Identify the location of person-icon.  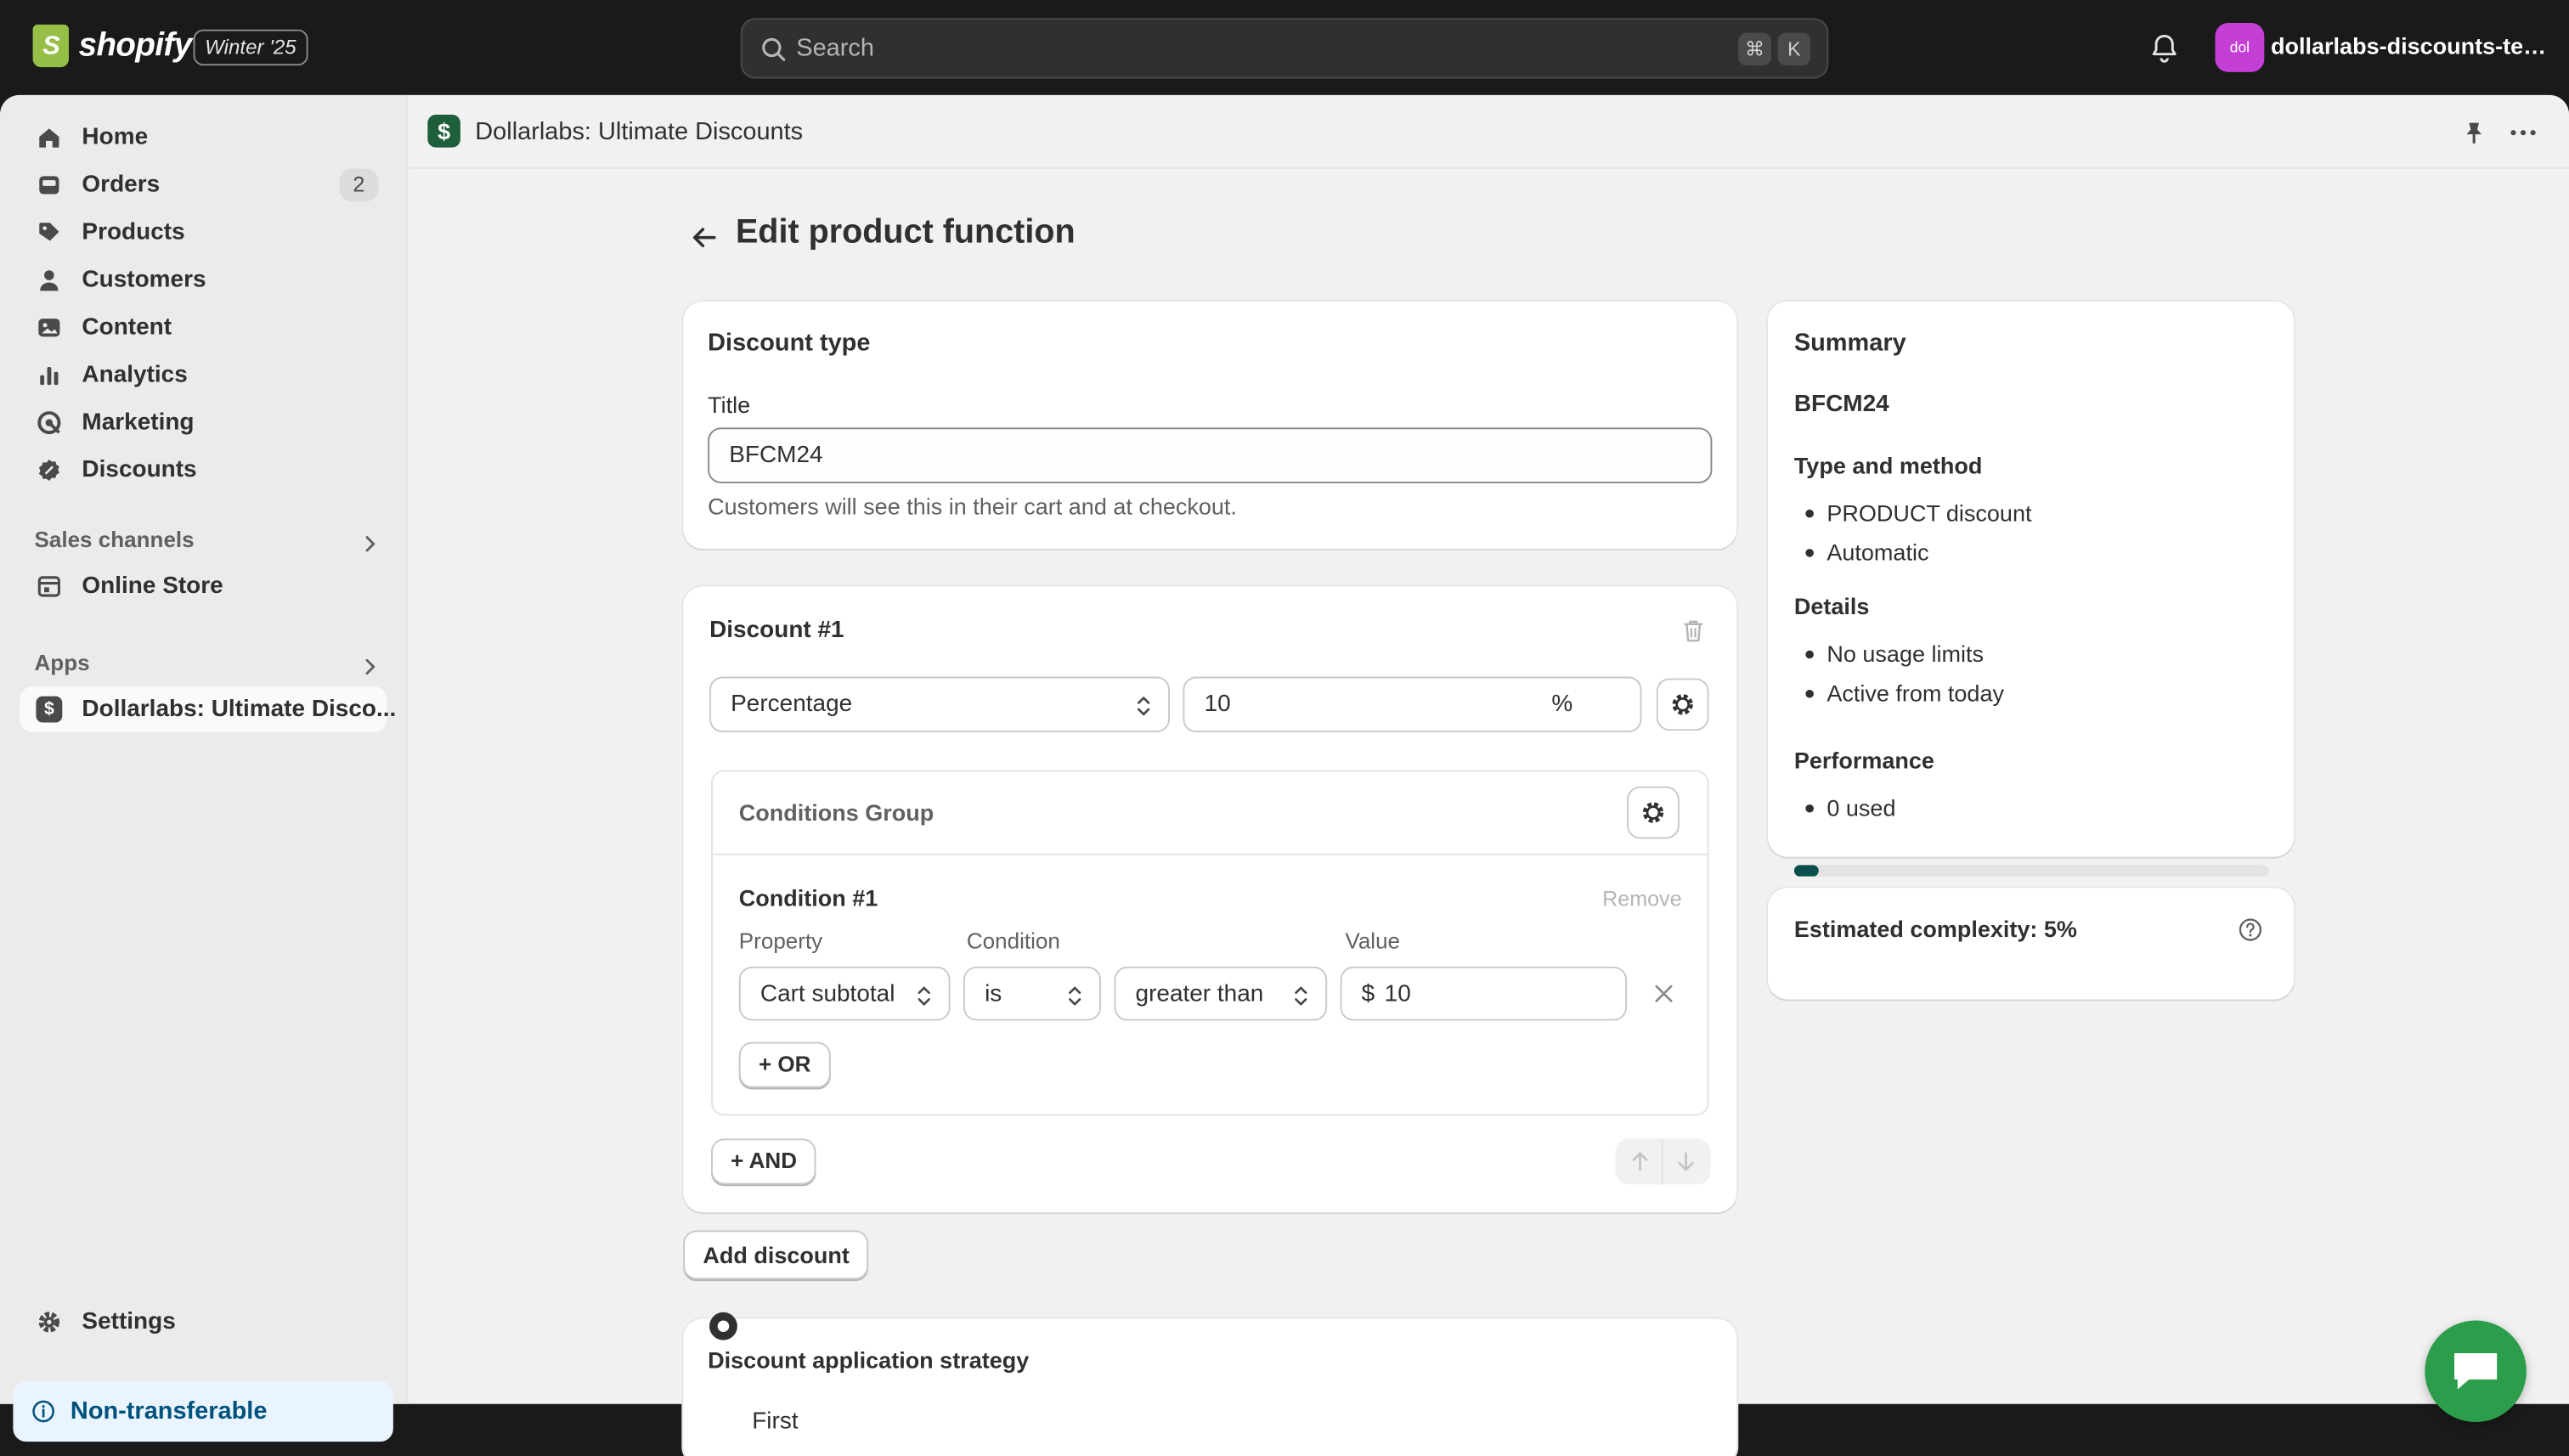
(50, 280).